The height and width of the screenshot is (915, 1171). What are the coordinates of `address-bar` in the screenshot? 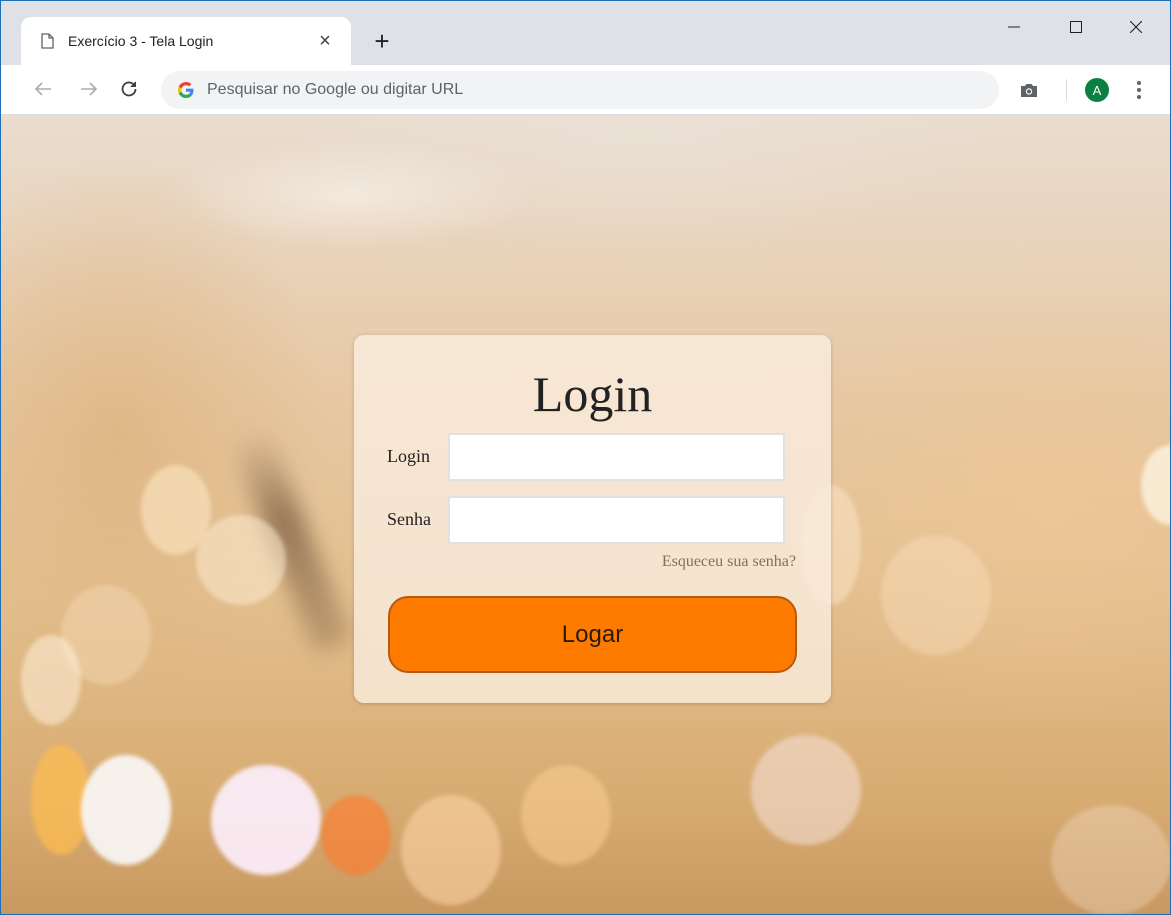 It's located at (580, 90).